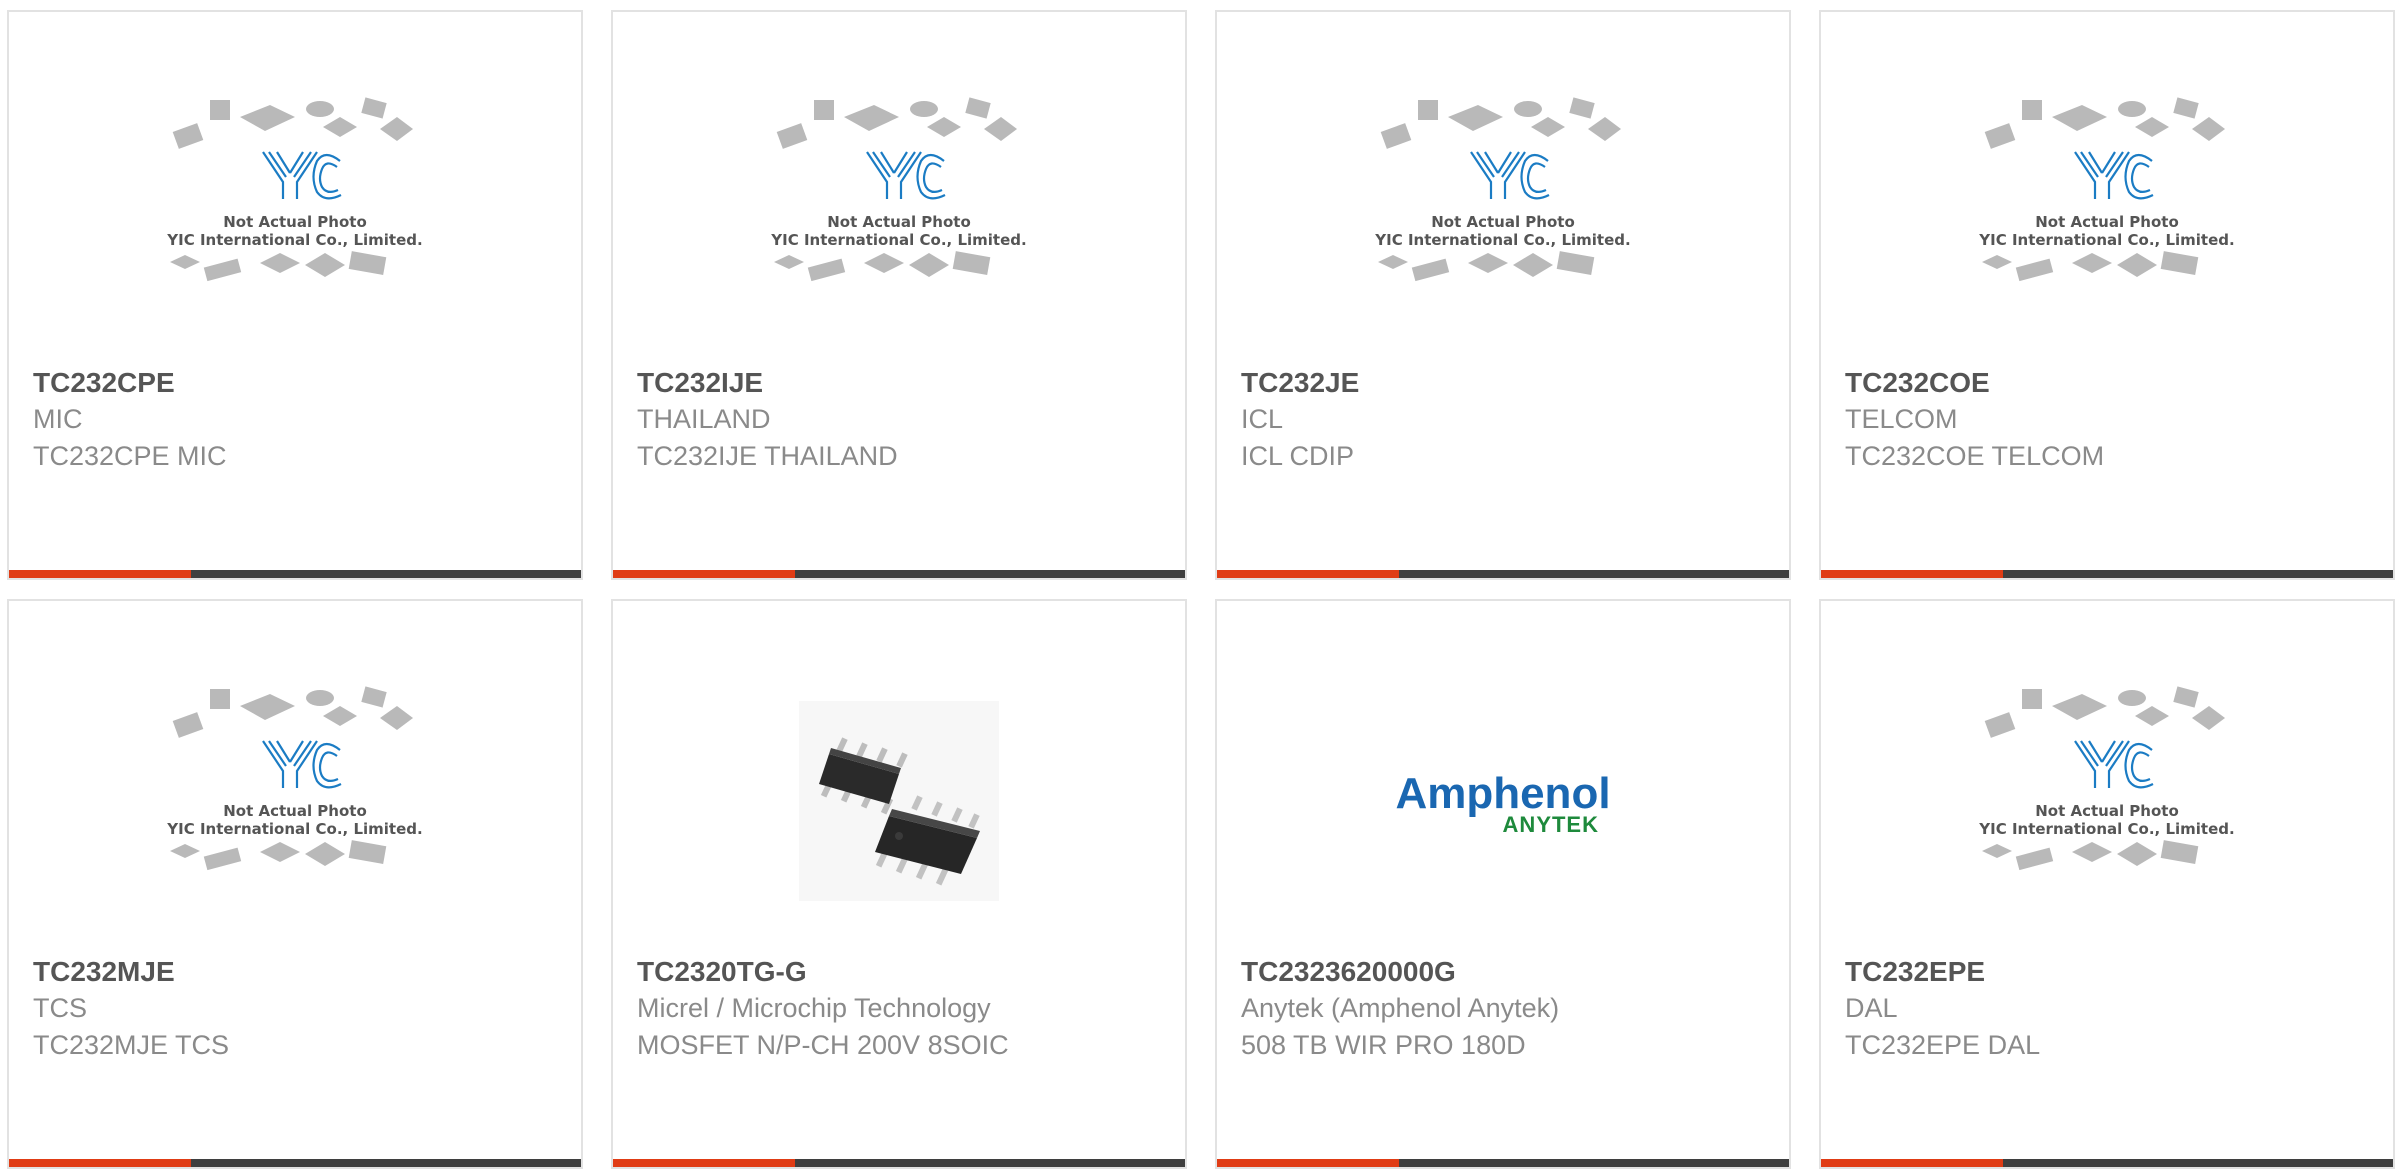 The height and width of the screenshot is (1169, 2400). I want to click on product-image: Amphenol ANYTEK, so click(1503, 801).